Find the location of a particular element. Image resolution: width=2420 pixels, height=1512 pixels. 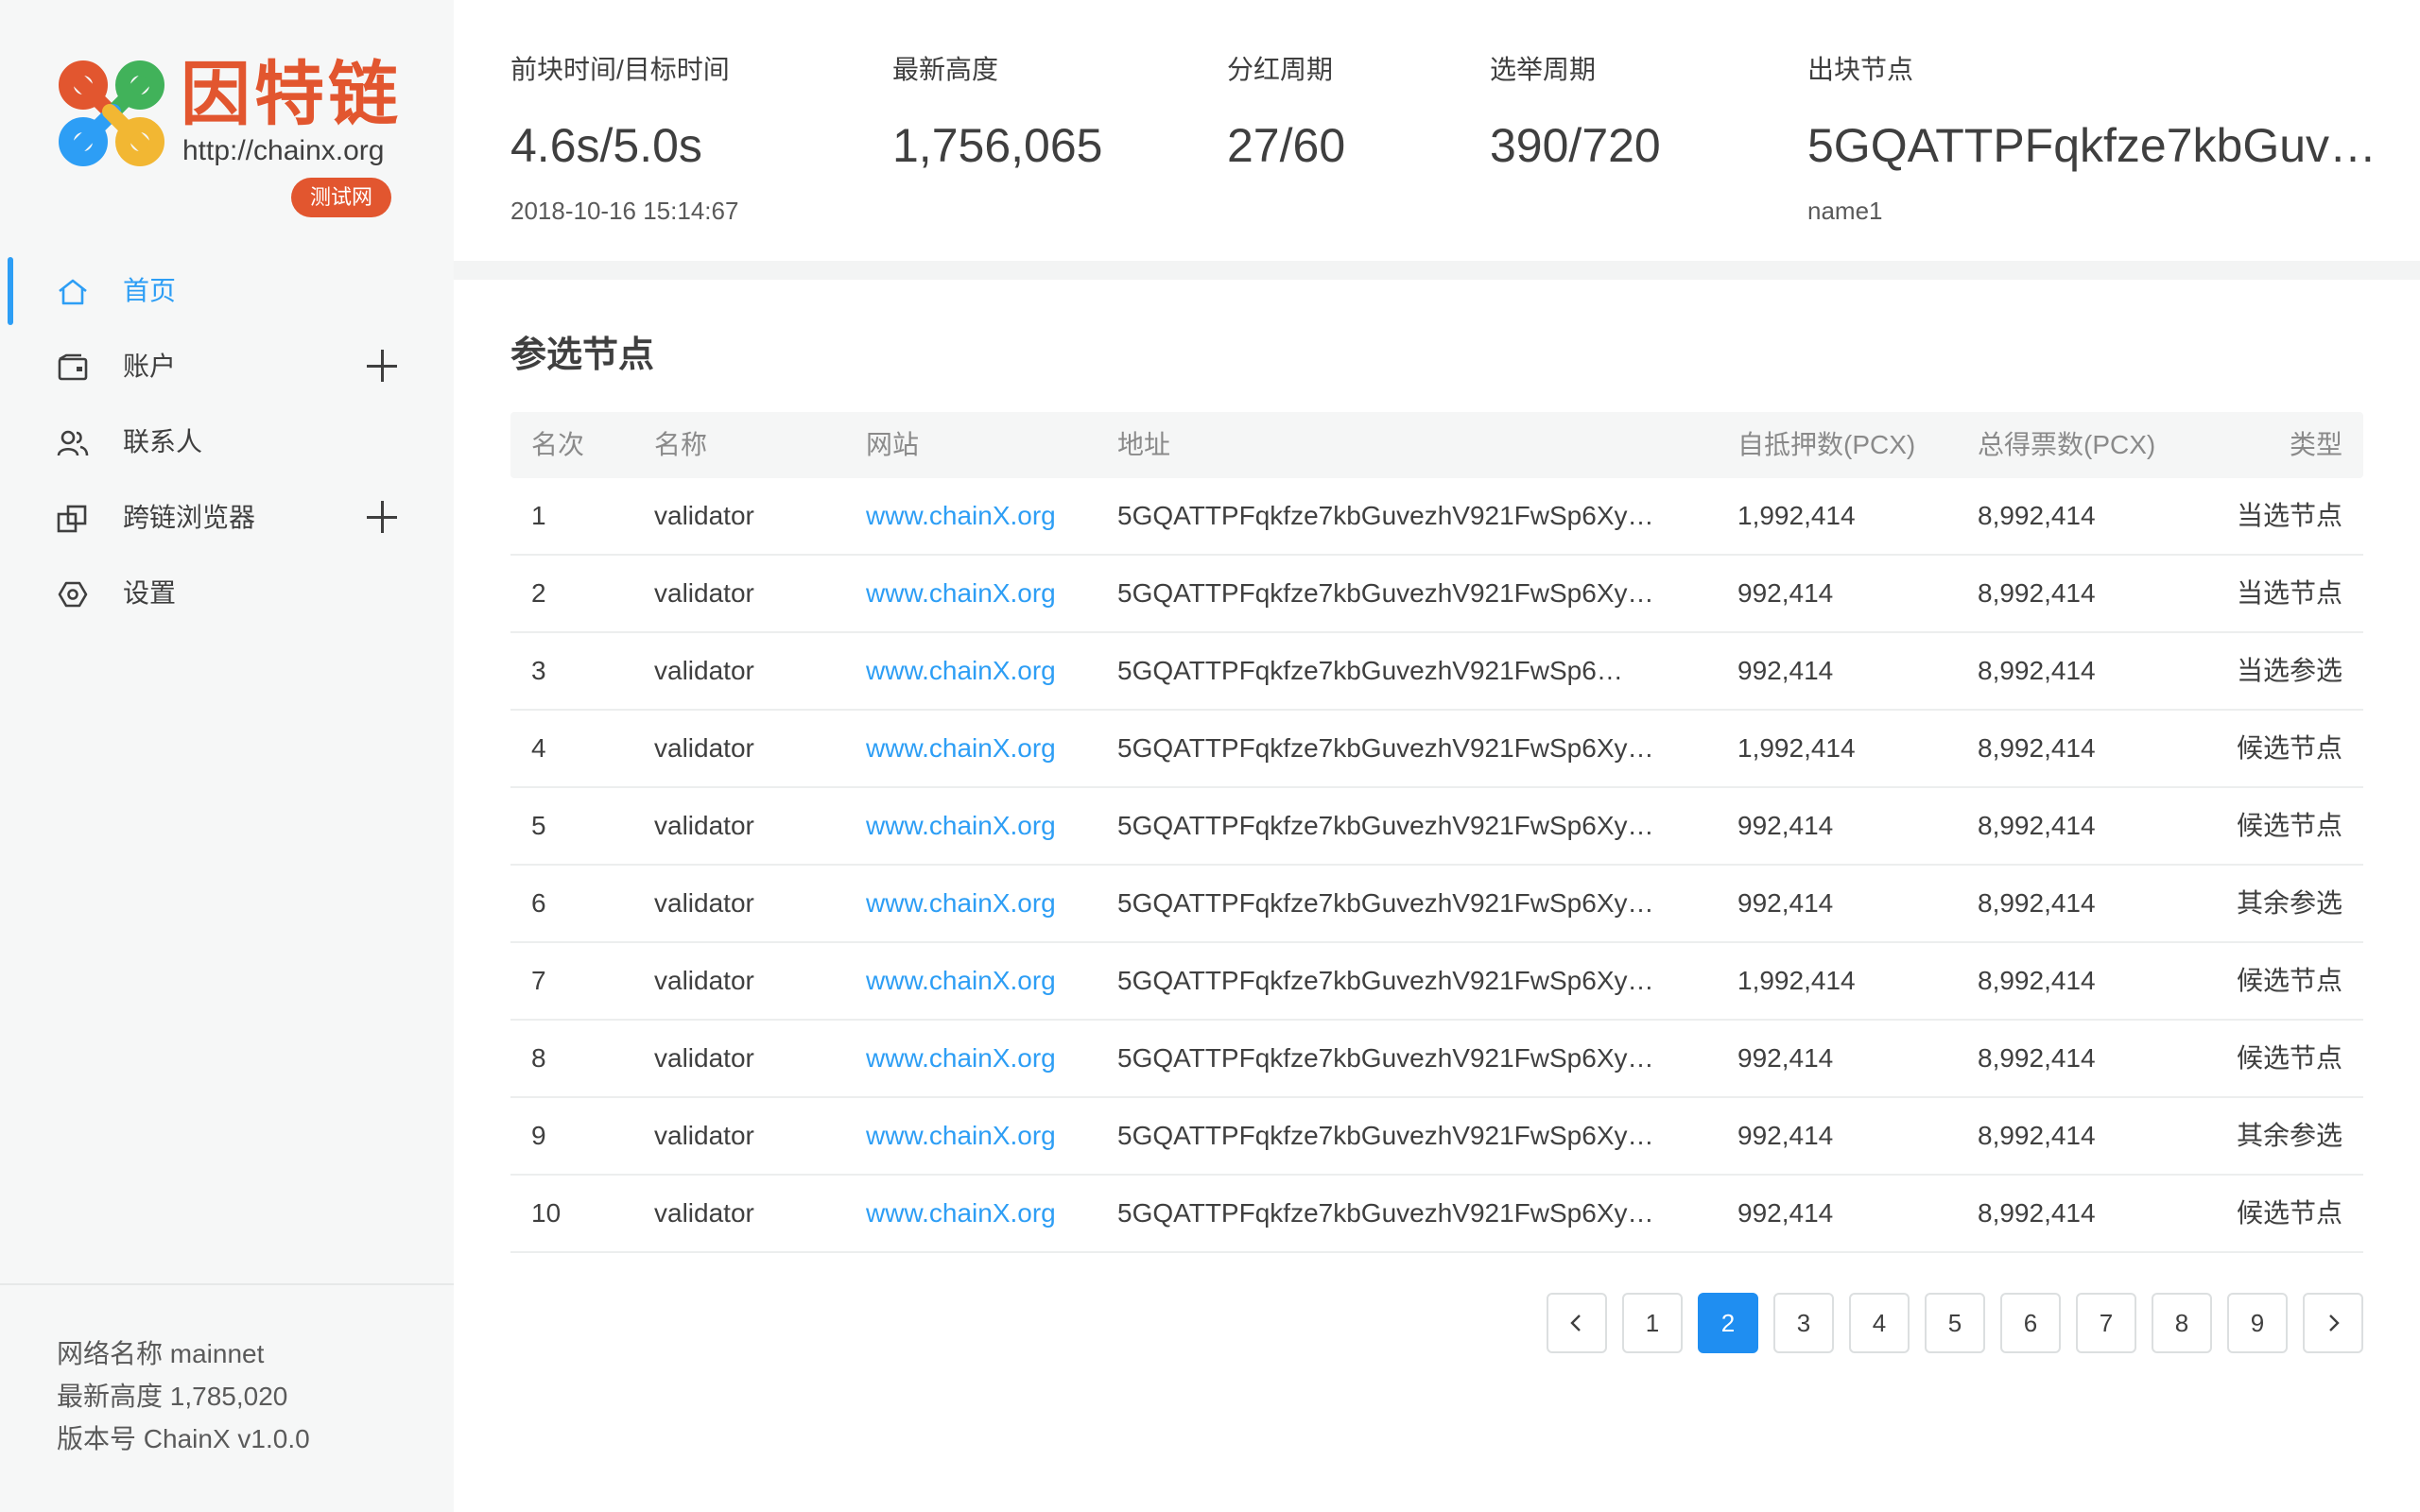

nav-label-settings: 设置 is located at coordinates (150, 593).